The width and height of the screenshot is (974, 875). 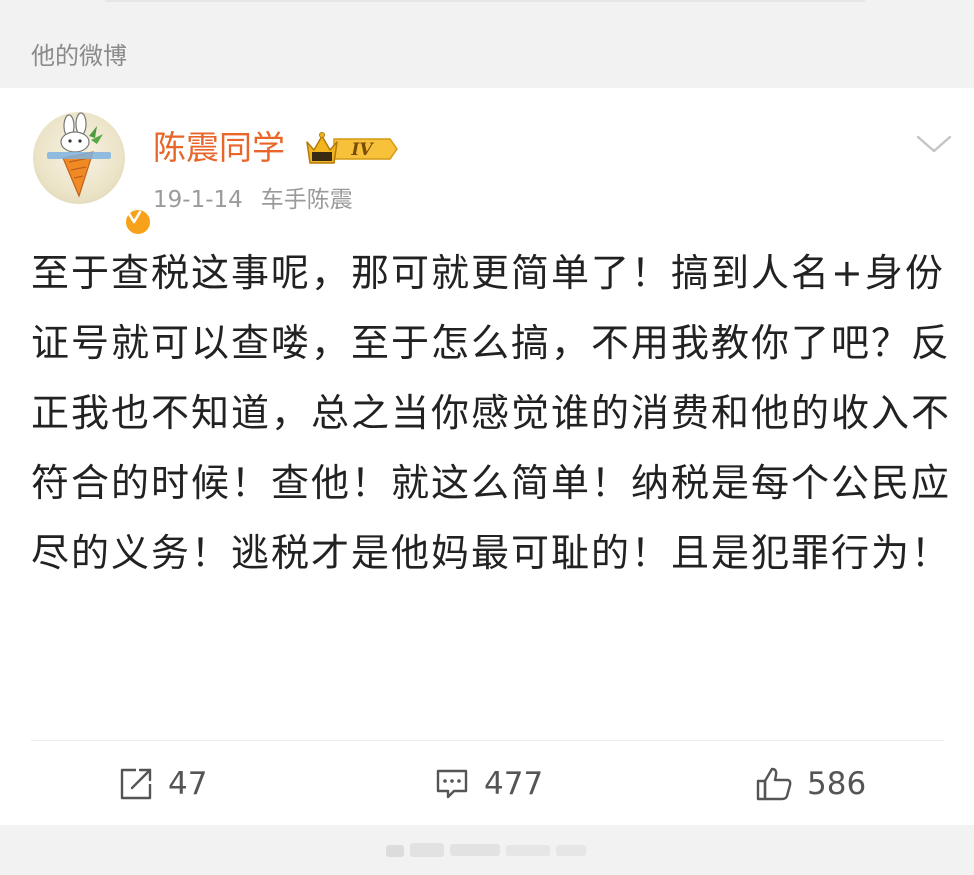 I want to click on post-date: 19-1-14, so click(x=198, y=200).